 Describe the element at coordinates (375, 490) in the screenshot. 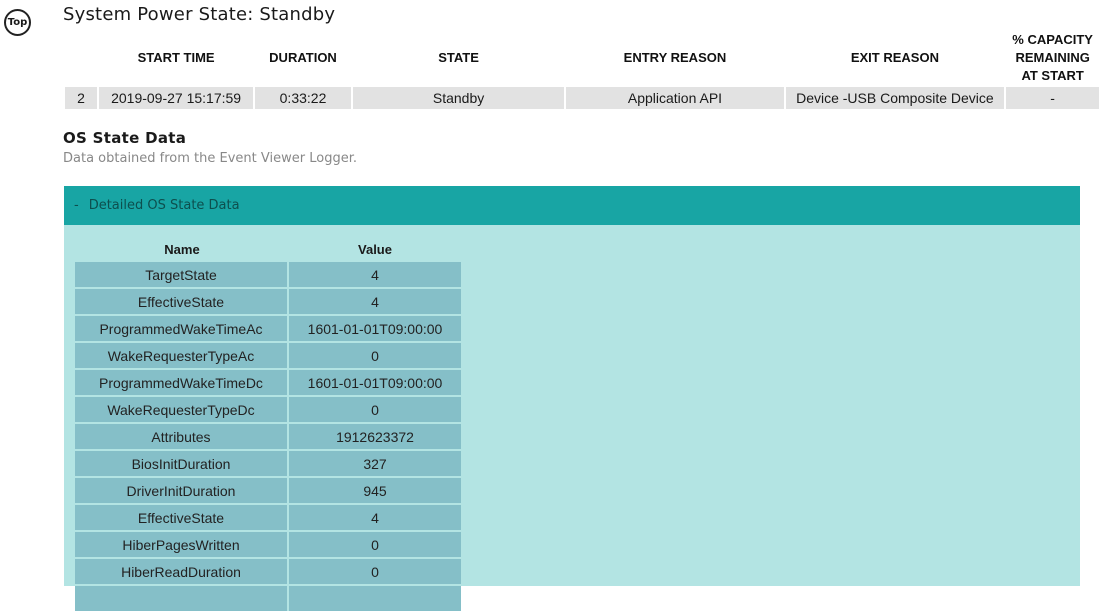

I see `os-row-value: 945` at that location.